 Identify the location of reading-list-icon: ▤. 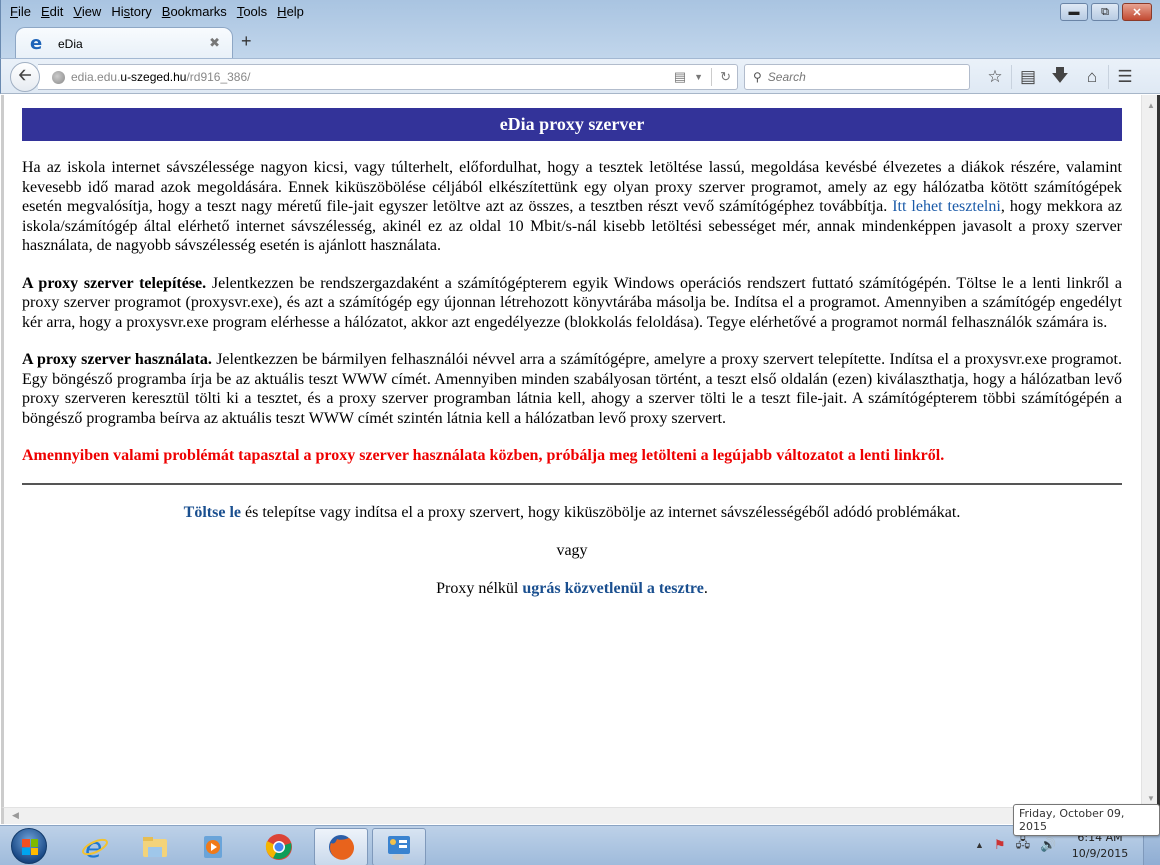
(1028, 77).